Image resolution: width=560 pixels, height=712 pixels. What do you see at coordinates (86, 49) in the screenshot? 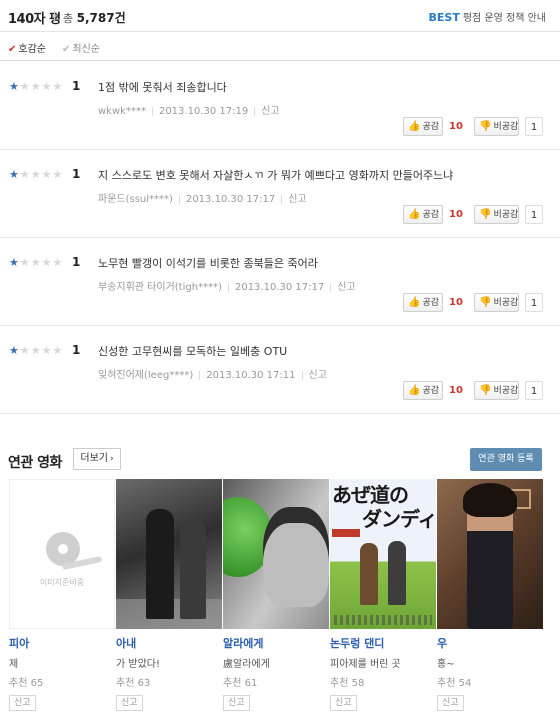
I see `sort-label: 최신순` at bounding box center [86, 49].